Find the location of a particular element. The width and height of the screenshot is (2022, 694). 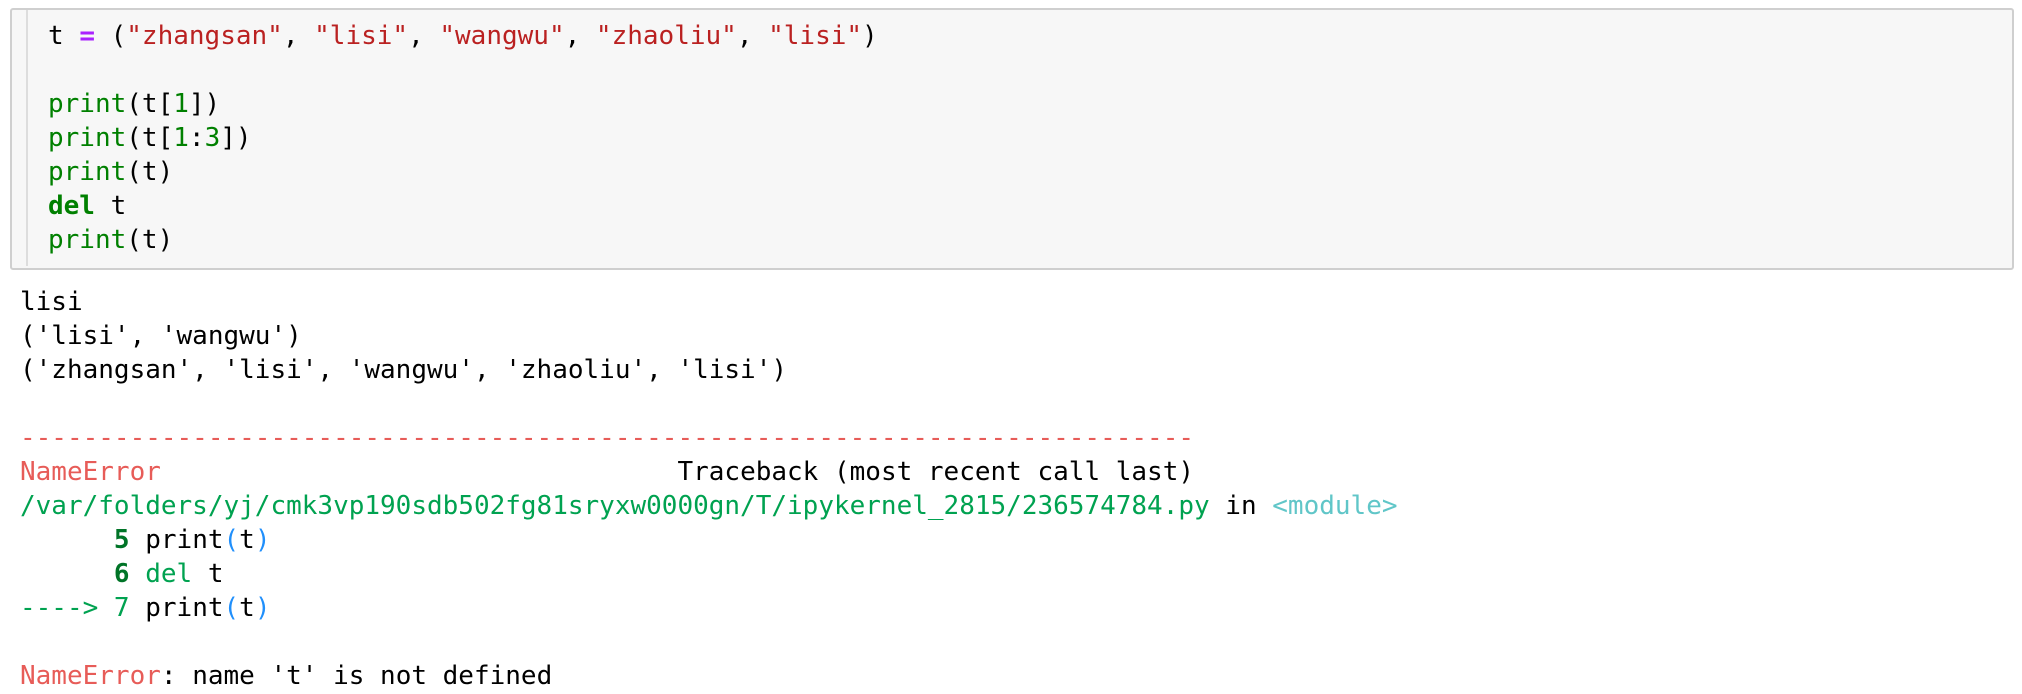

code-line-7: print(t) is located at coordinates (111, 240).